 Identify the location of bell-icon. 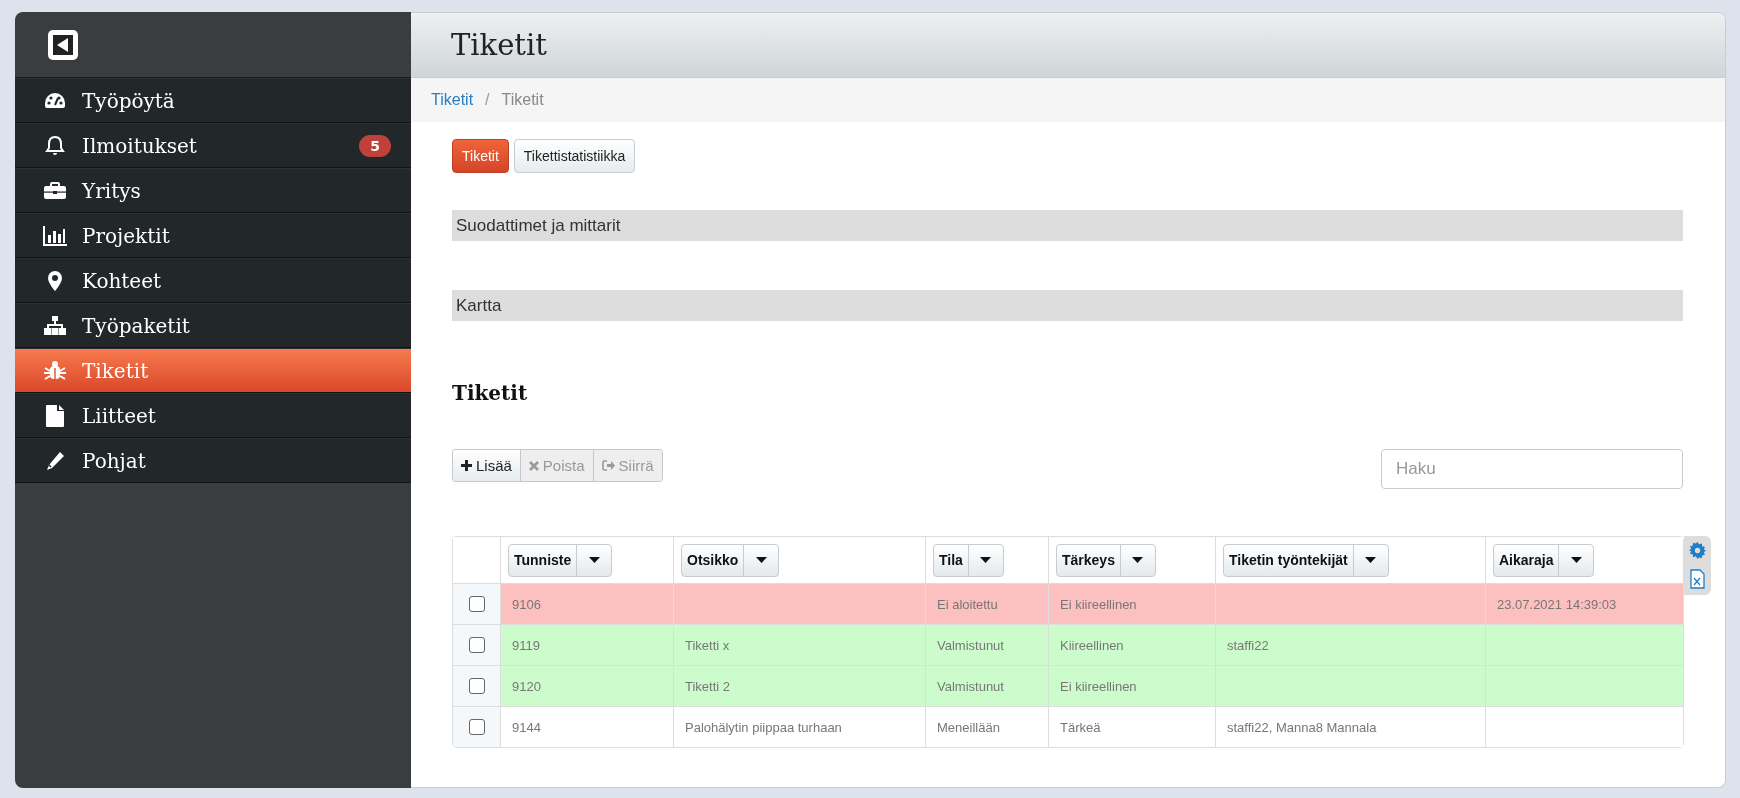
(55, 145).